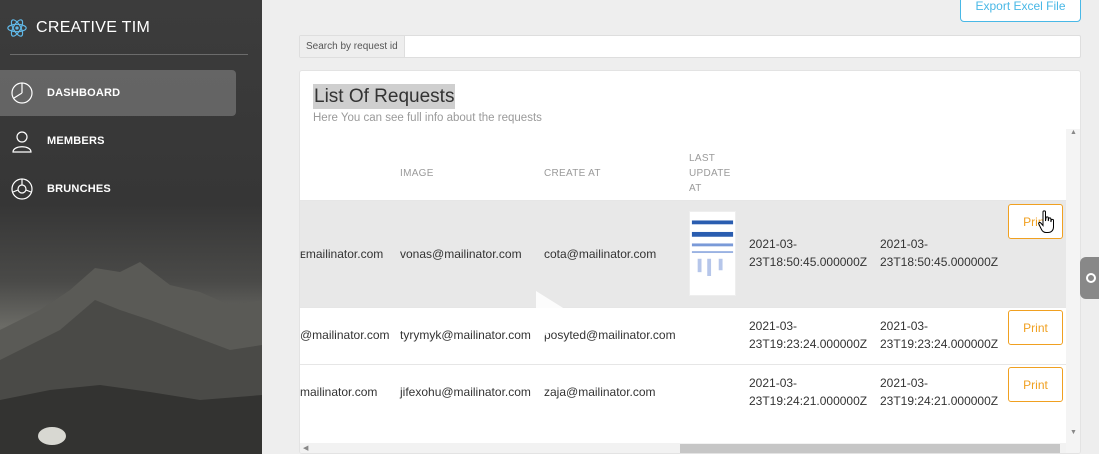 The image size is (1099, 454). Describe the element at coordinates (702, 158) in the screenshot. I see `header-line: LAST` at that location.